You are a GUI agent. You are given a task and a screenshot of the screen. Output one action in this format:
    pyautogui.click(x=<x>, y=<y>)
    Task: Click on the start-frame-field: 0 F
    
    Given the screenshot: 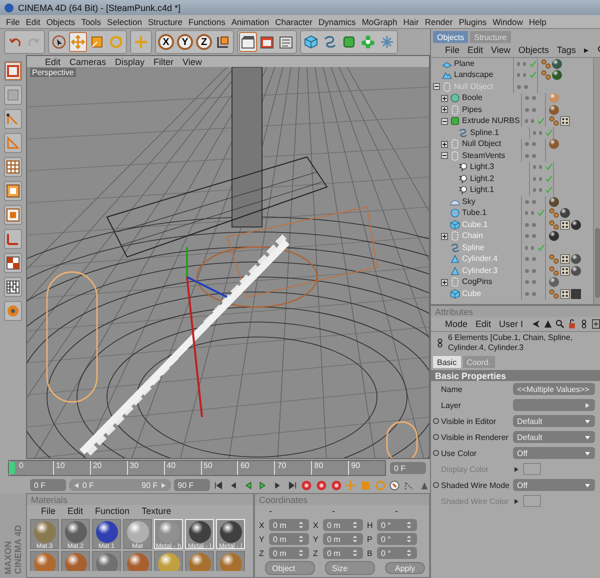 What is the action you would take?
    pyautogui.click(x=48, y=485)
    